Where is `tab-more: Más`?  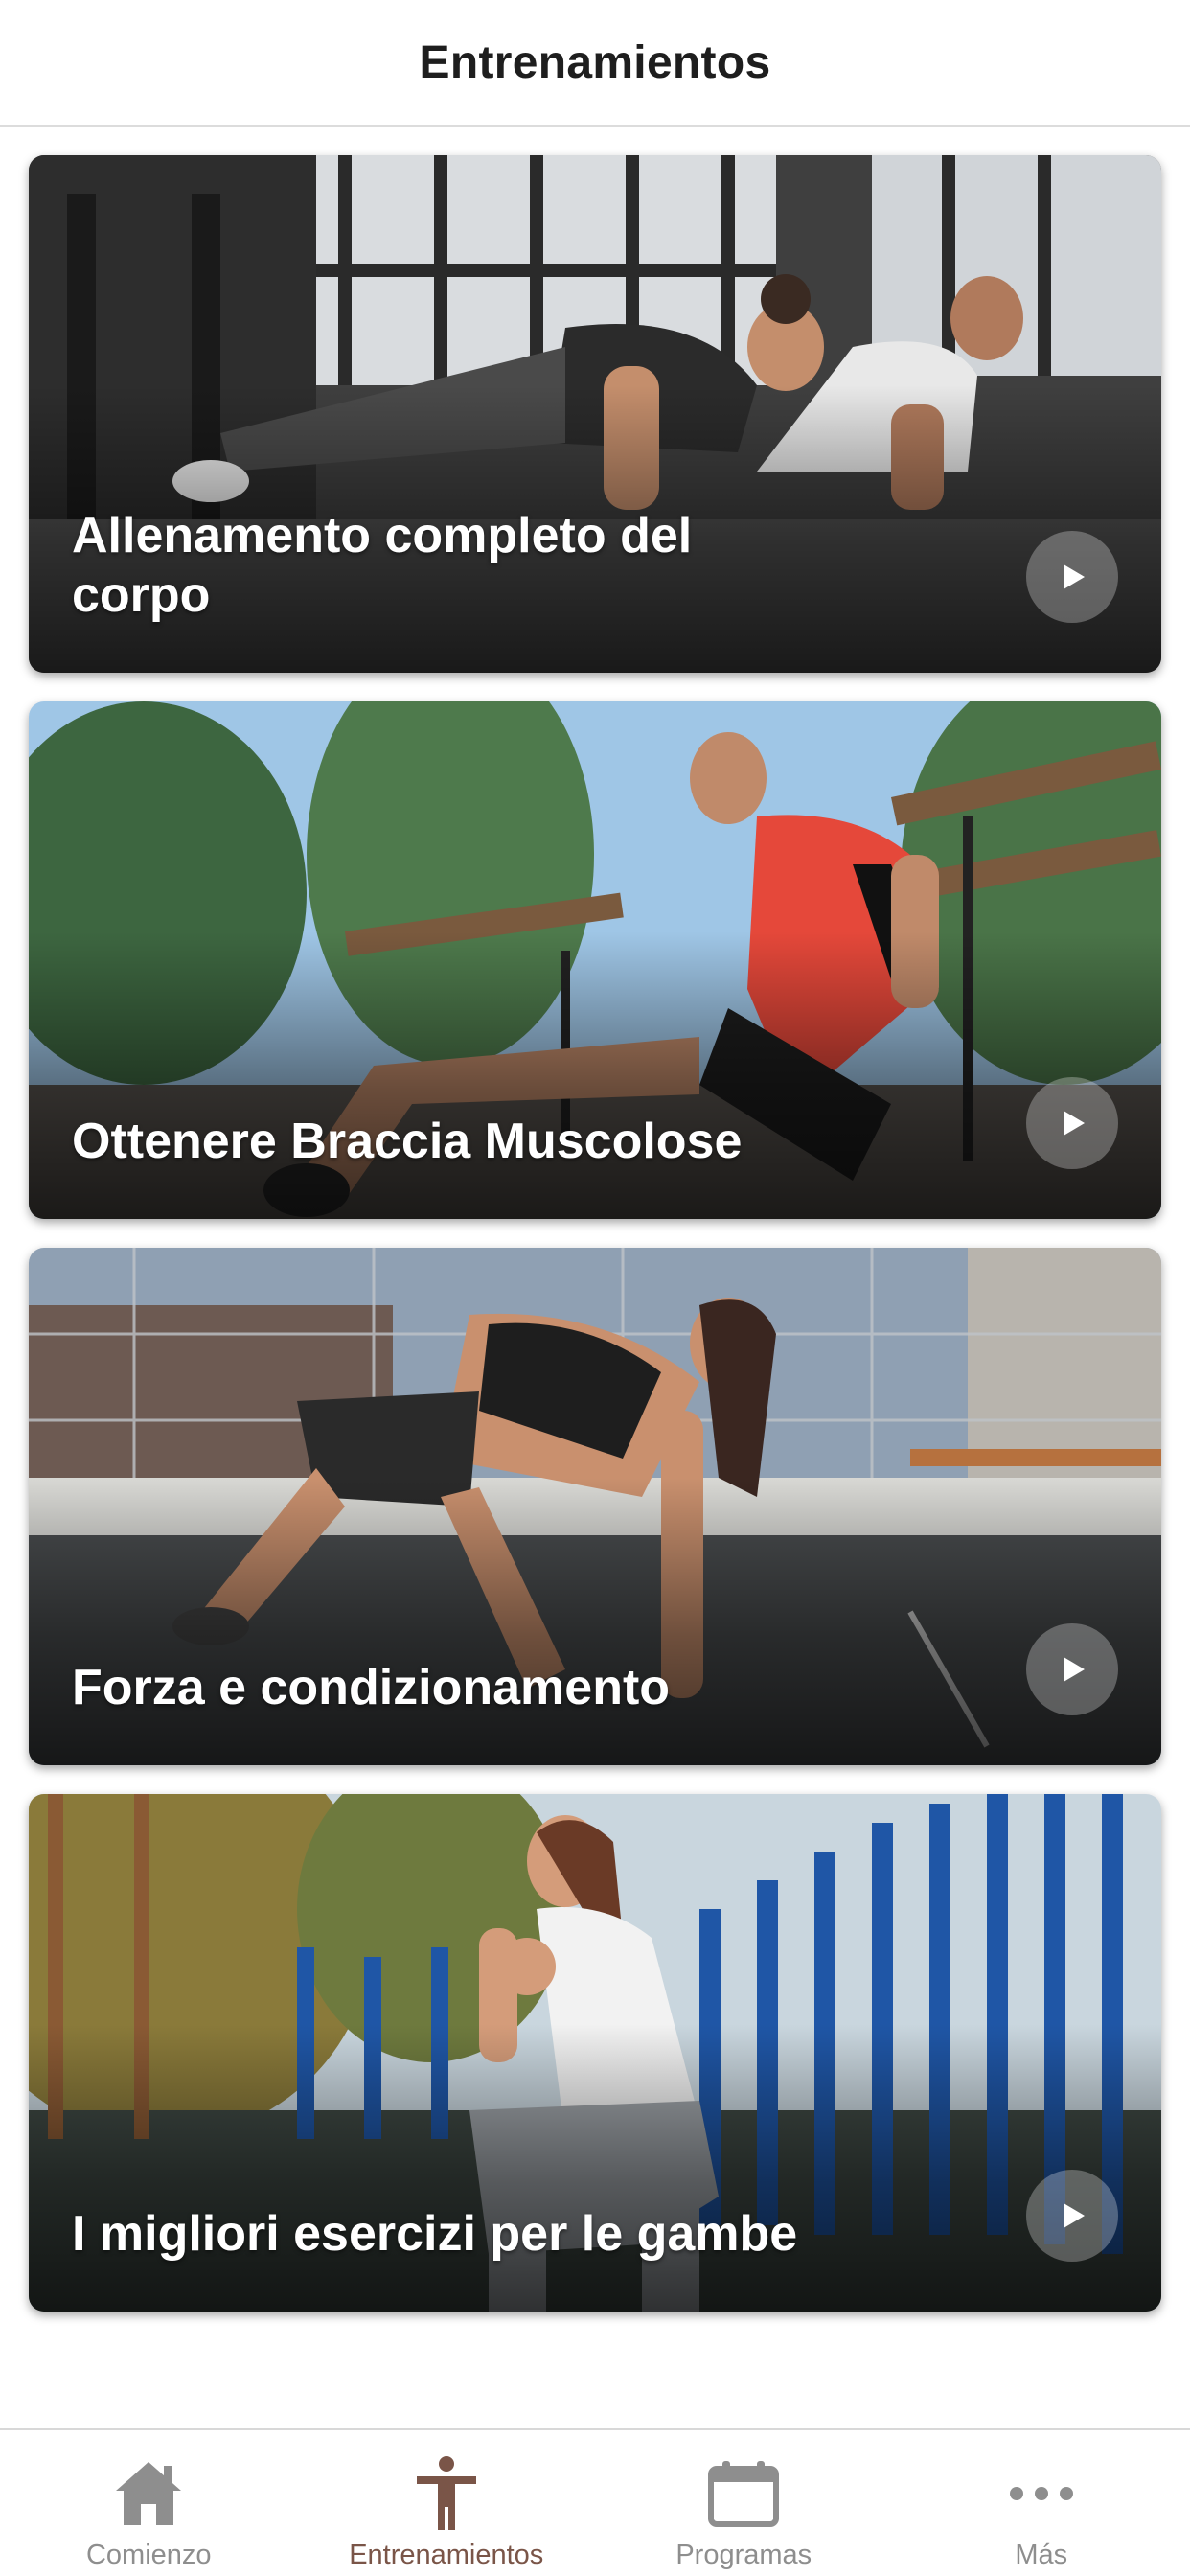
tab-more: Más is located at coordinates (1041, 2503).